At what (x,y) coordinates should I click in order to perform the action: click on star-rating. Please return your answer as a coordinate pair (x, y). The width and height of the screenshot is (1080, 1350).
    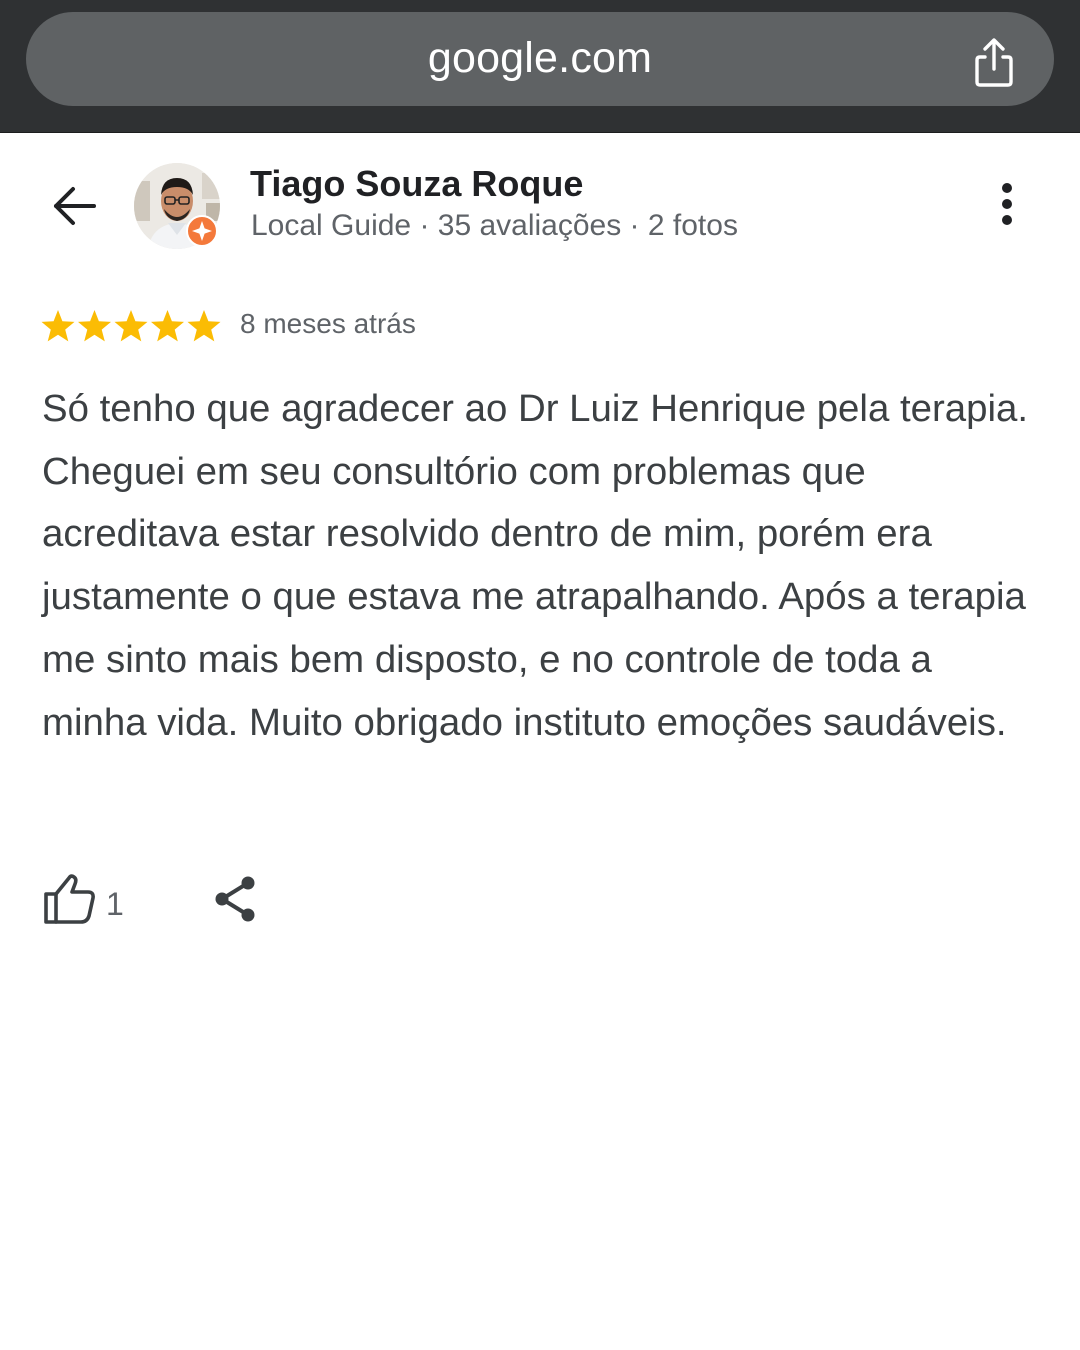
    Looking at the image, I should click on (131, 326).